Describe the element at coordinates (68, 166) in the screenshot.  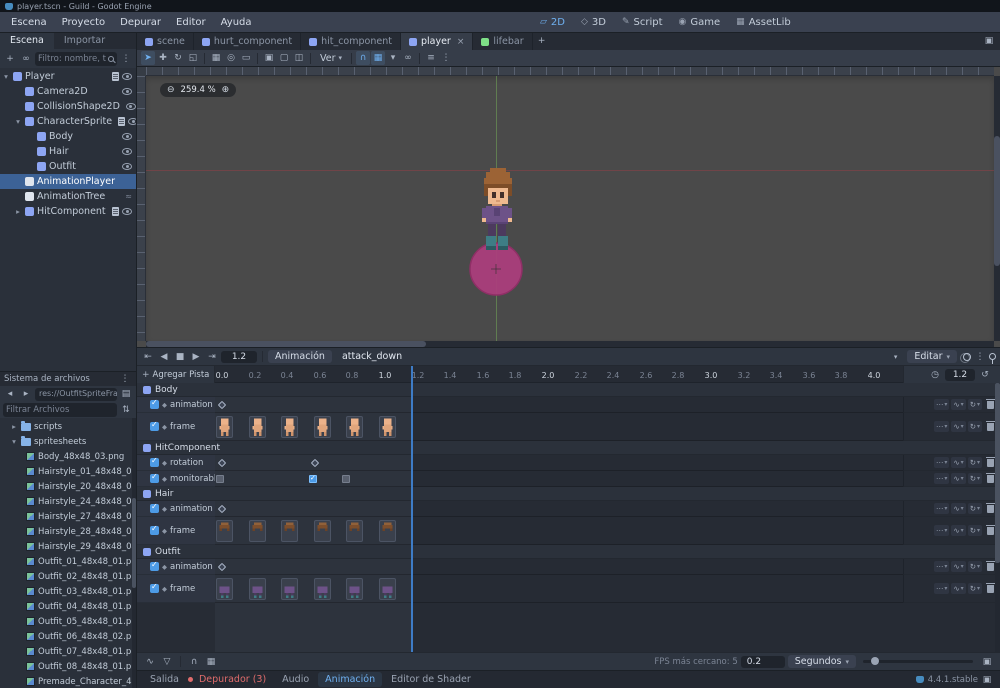
I see `tree-node-outfit: Outfit` at that location.